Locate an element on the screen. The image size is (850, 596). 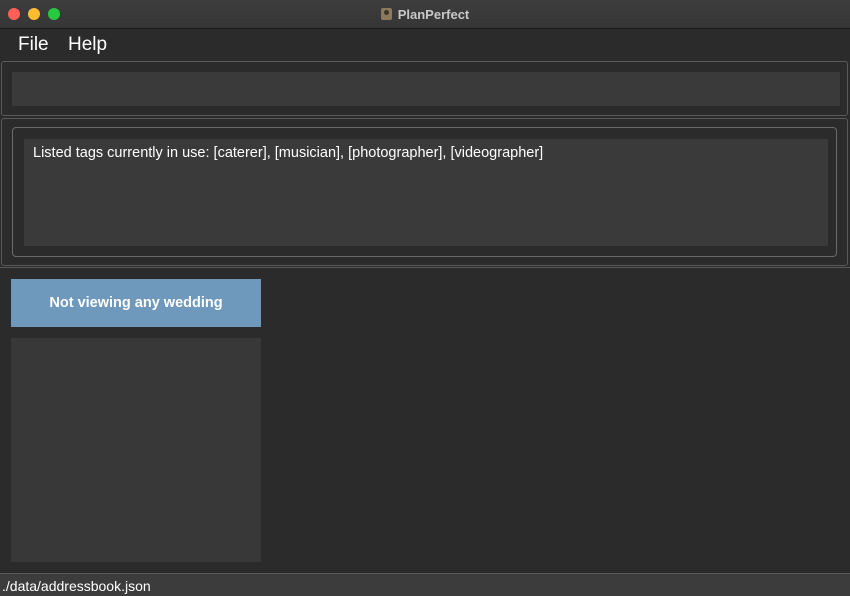
title-bar: PlanPerfect is located at coordinates (425, 14).